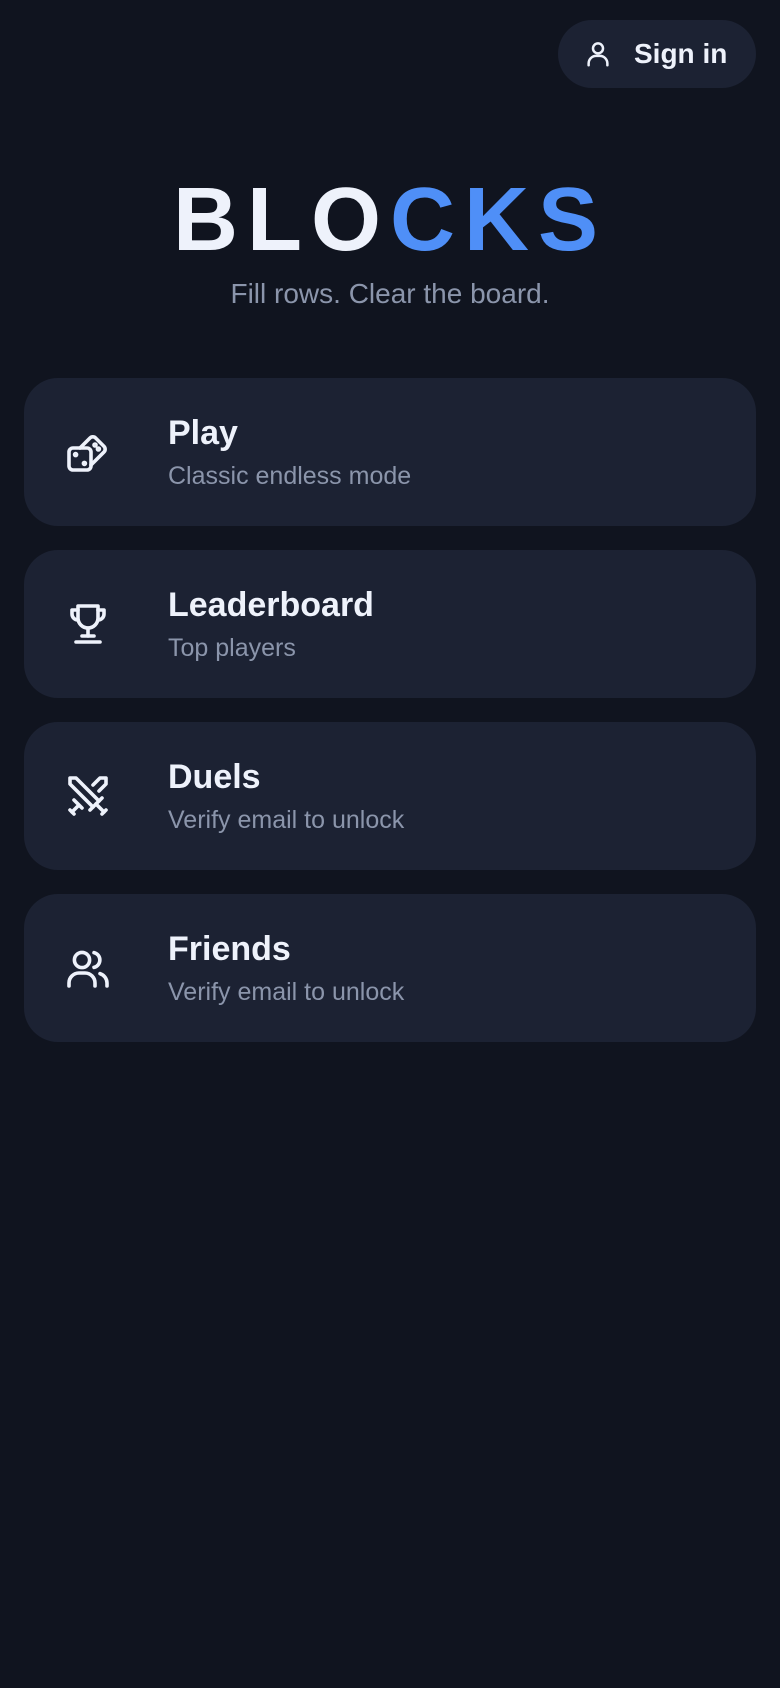 This screenshot has width=780, height=1688. I want to click on sign-in-button: Sign in, so click(657, 54).